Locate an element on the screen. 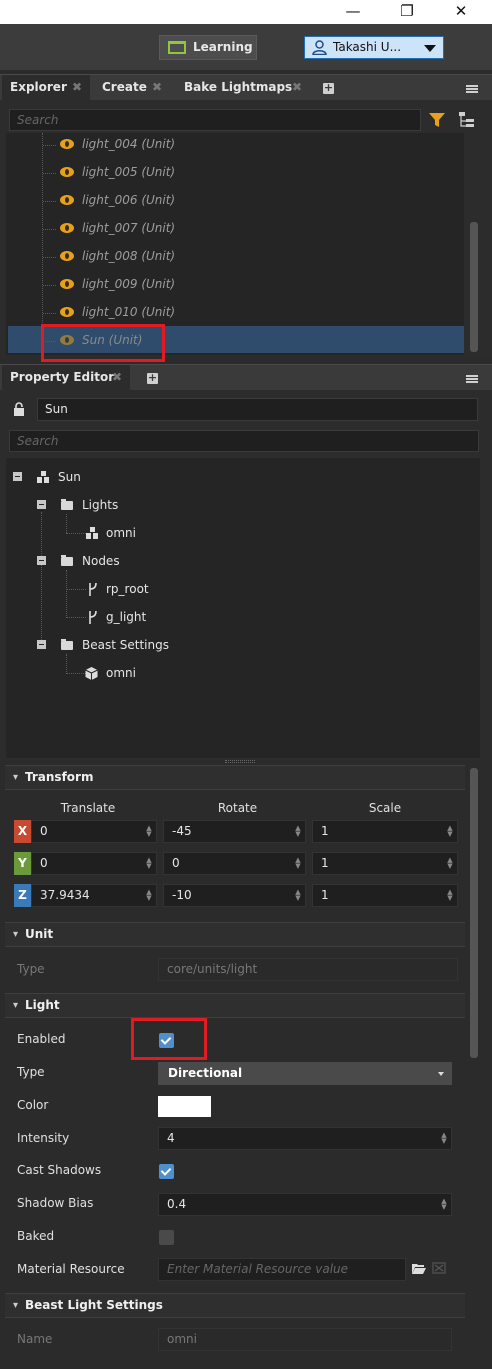 The height and width of the screenshot is (1369, 492). axis-y-label: Y is located at coordinates (22, 863).